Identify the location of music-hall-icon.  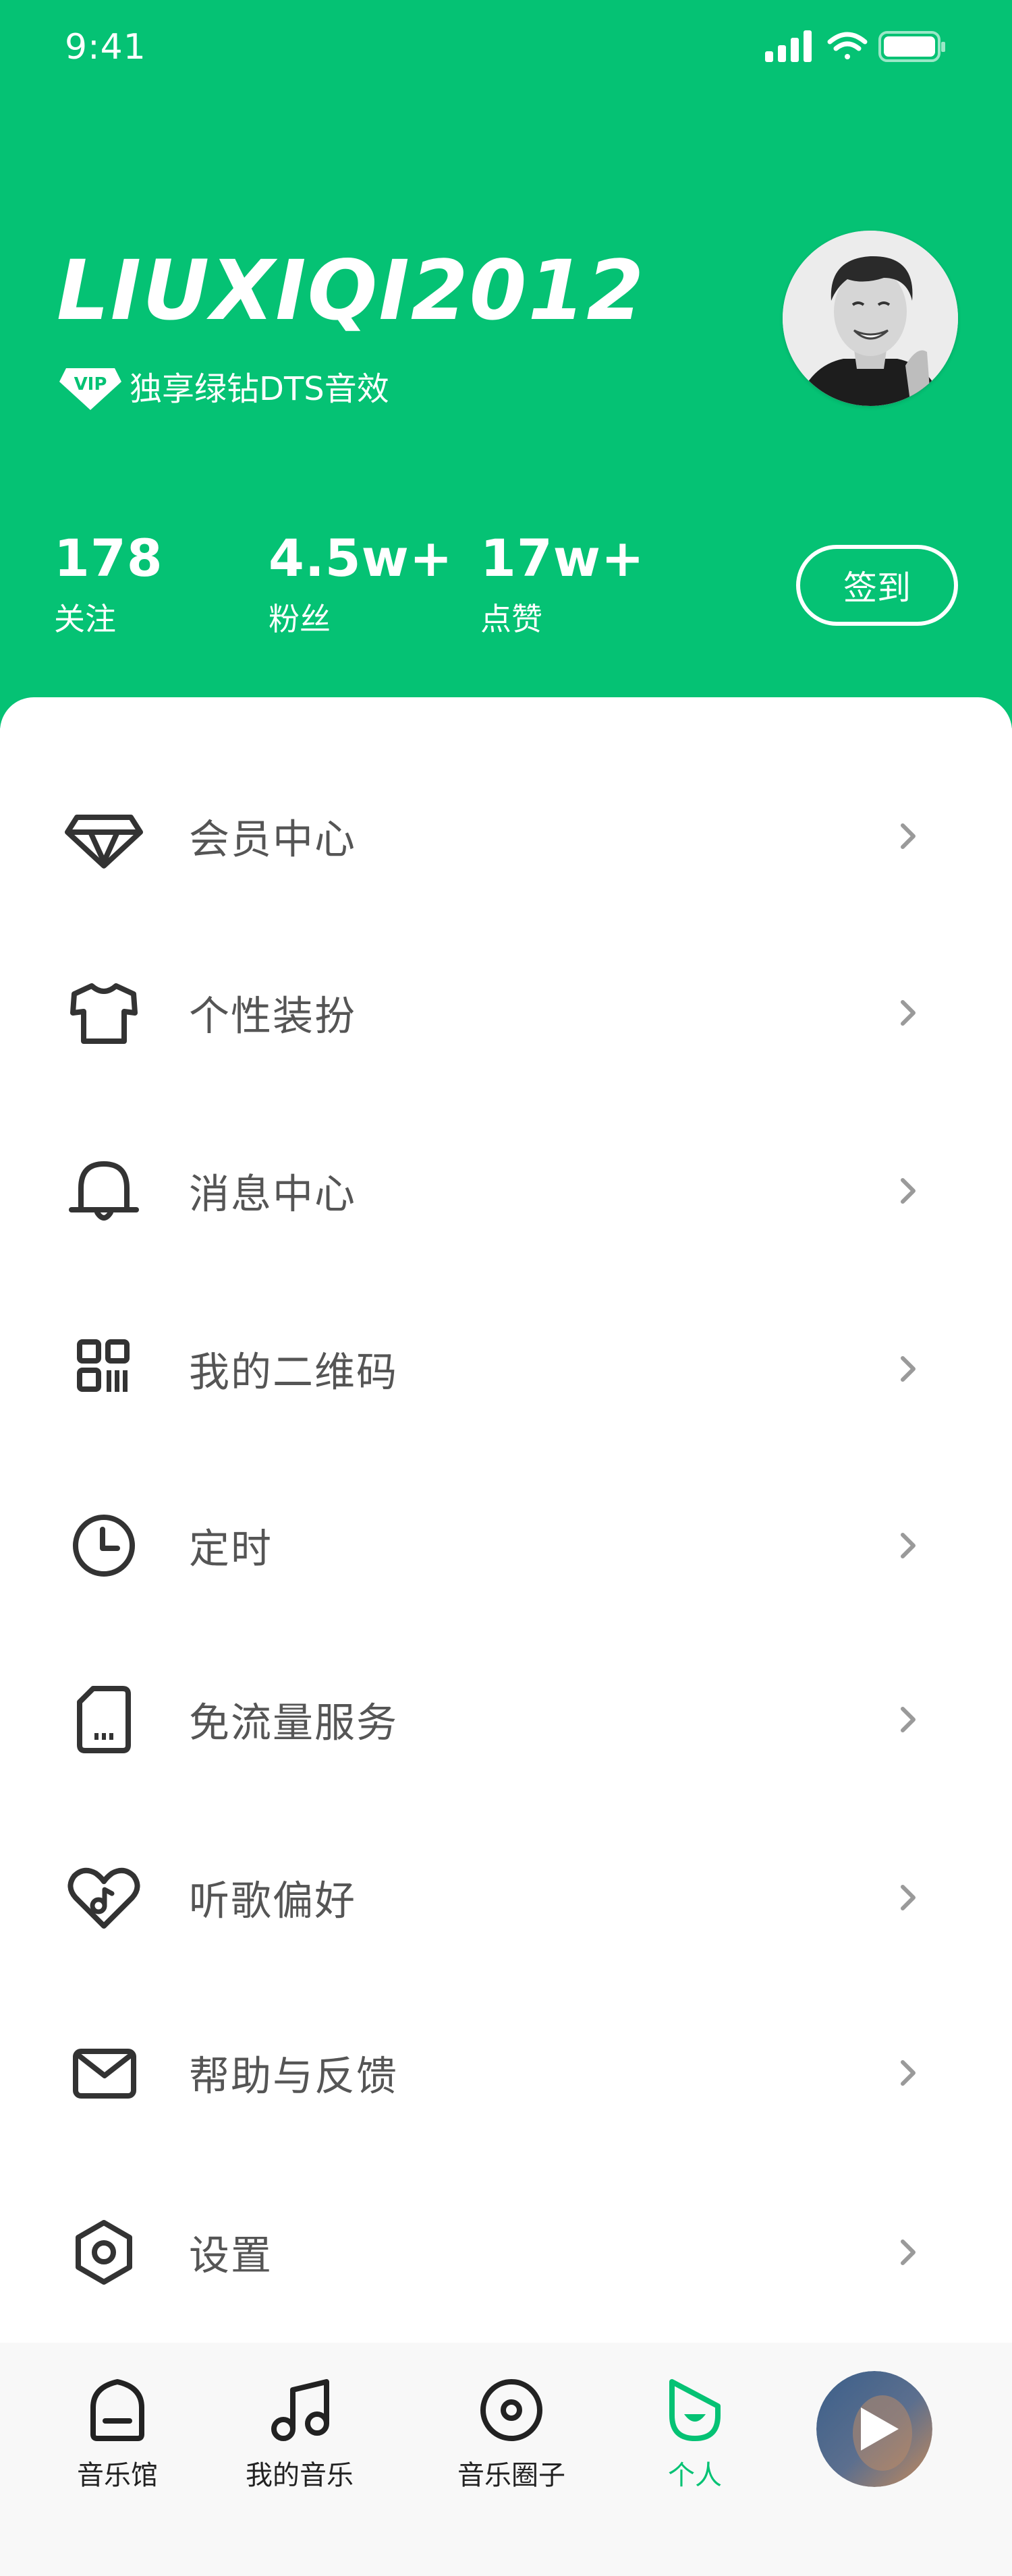
(117, 2410).